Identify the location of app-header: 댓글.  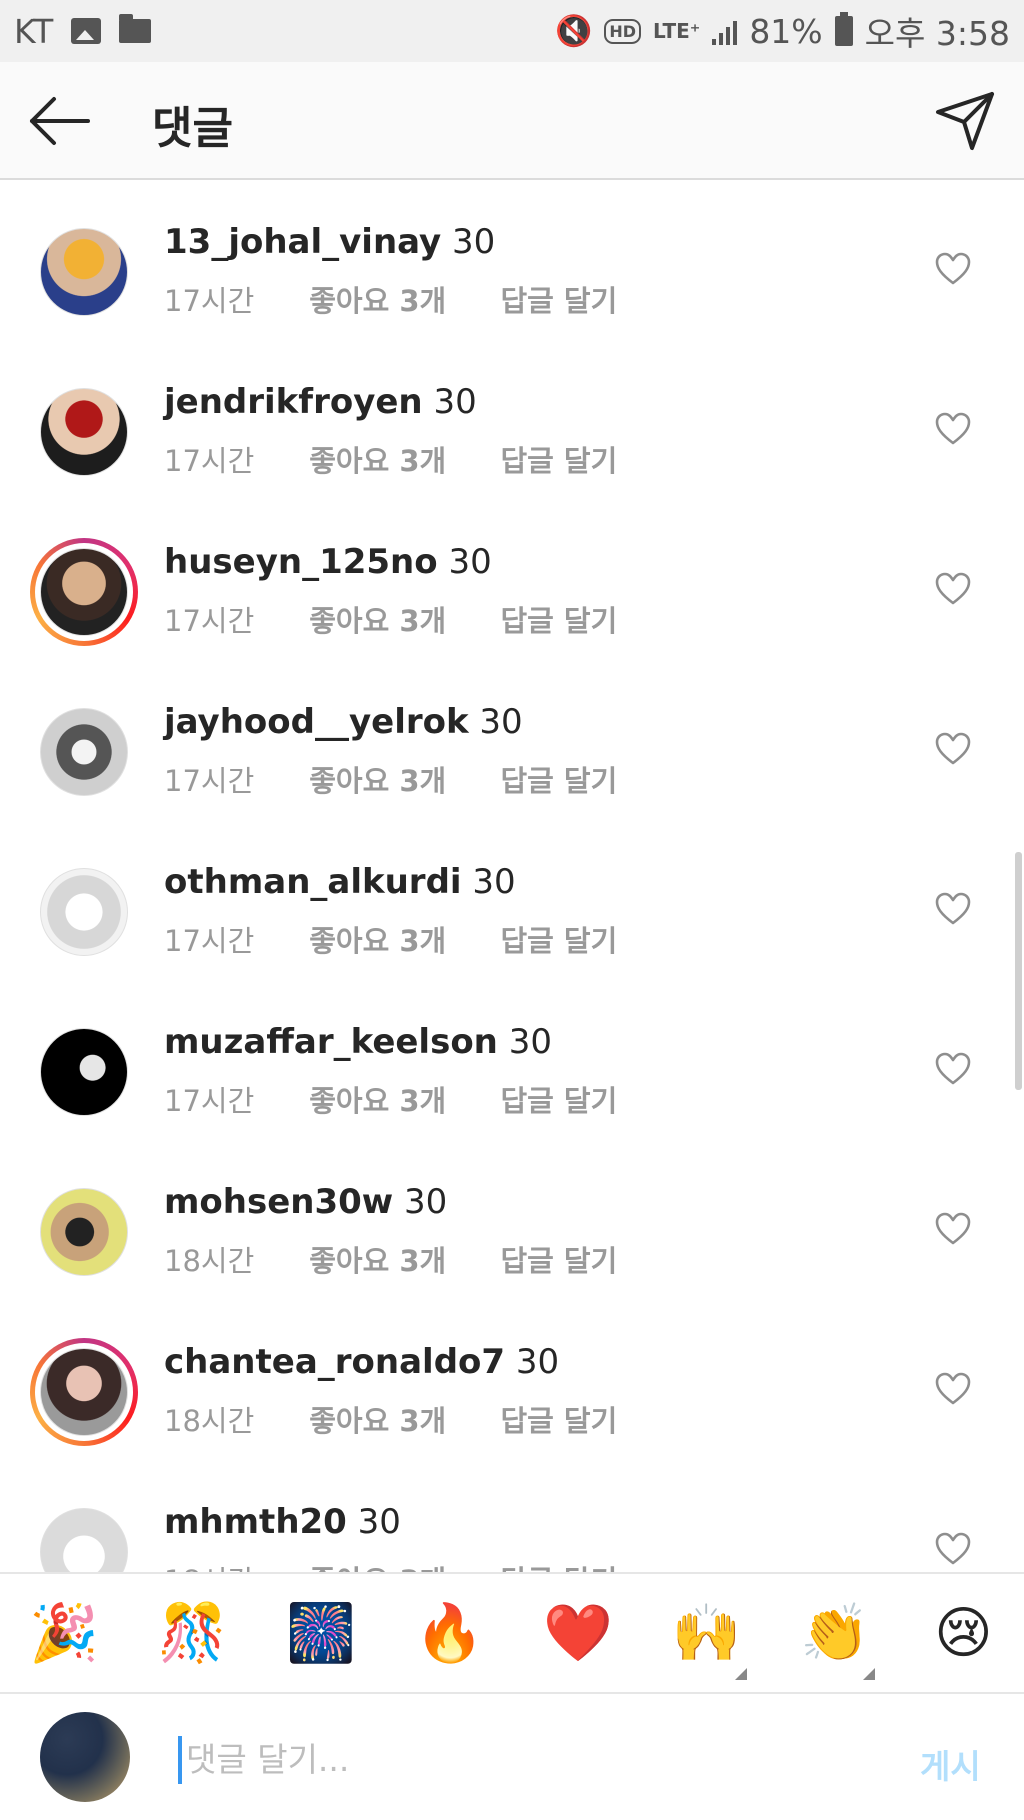
(512, 121).